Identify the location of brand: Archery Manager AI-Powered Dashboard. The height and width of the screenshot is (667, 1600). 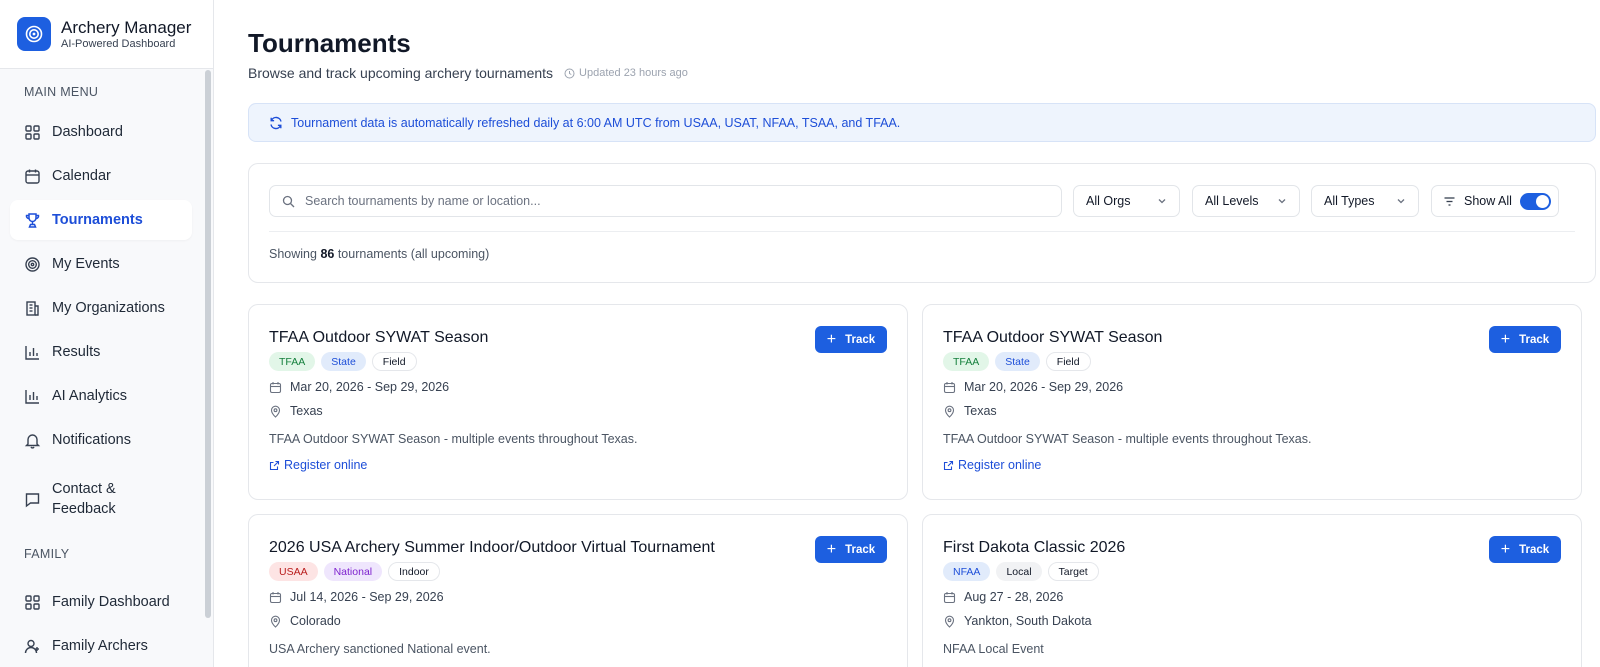
(106, 34).